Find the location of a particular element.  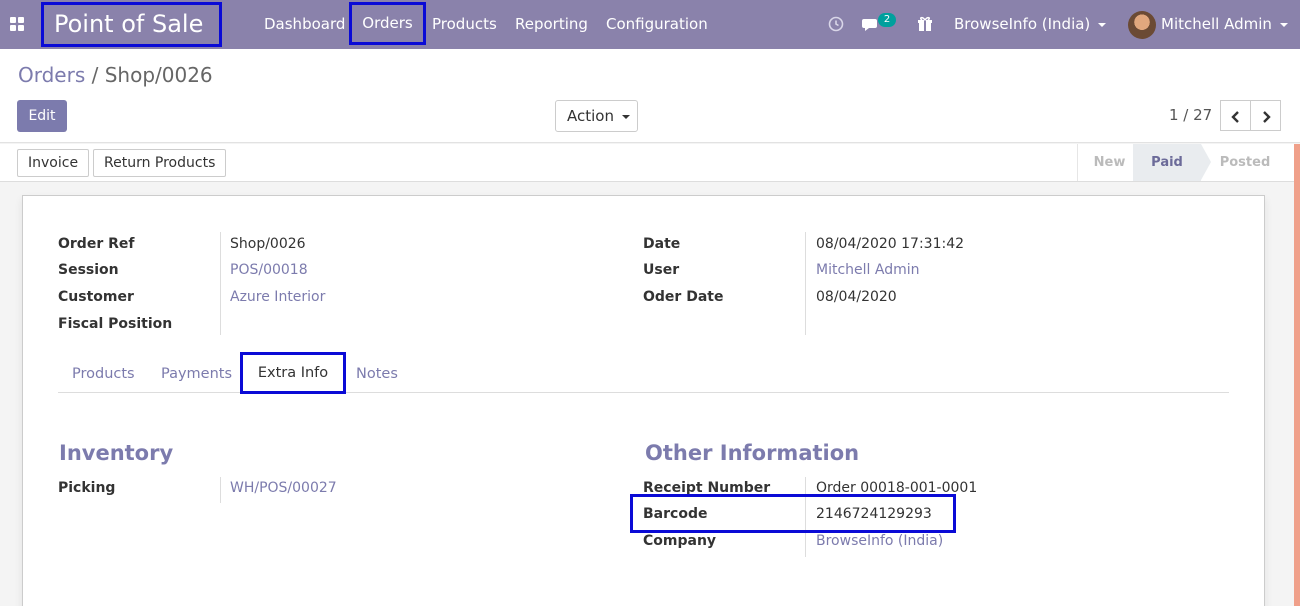

apps-icon is located at coordinates (17, 24).